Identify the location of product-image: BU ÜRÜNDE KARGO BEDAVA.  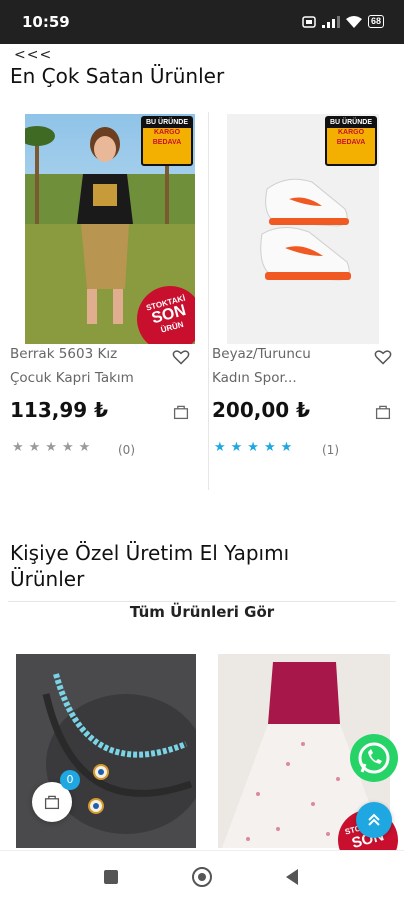
(303, 229).